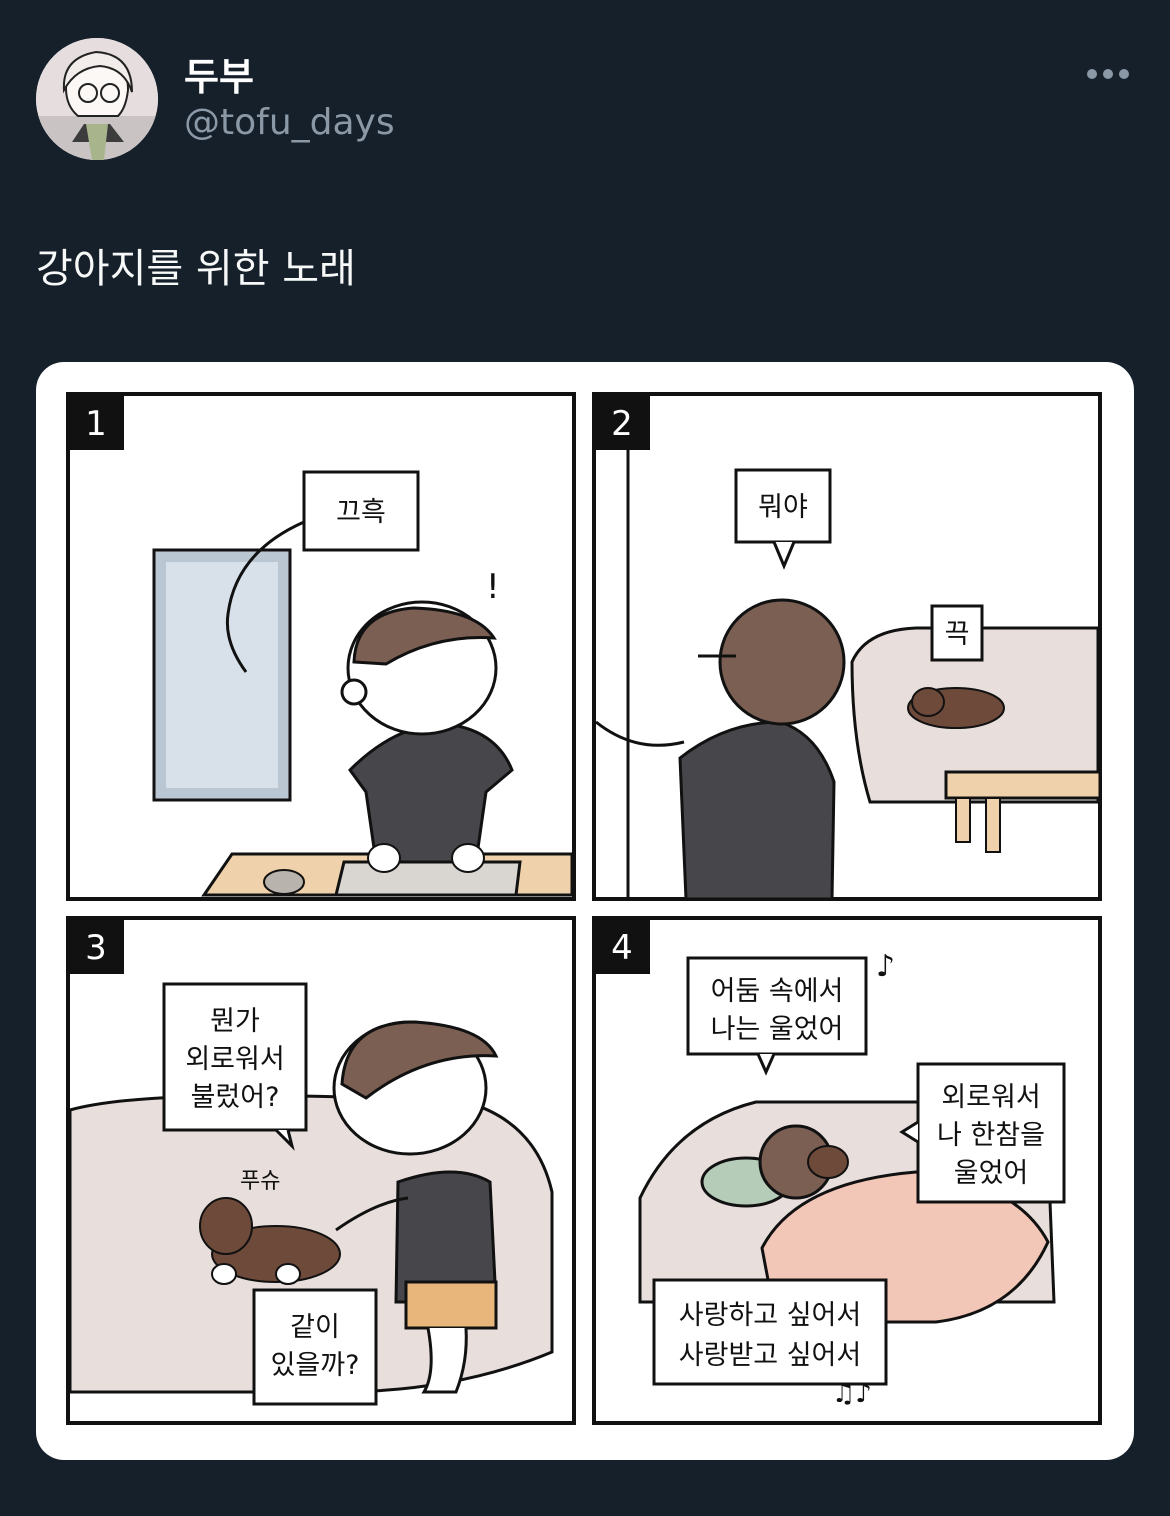 The image size is (1170, 1516). What do you see at coordinates (234, 1059) in the screenshot?
I see `panel-3-bubble-1-line-2: 외로워서` at bounding box center [234, 1059].